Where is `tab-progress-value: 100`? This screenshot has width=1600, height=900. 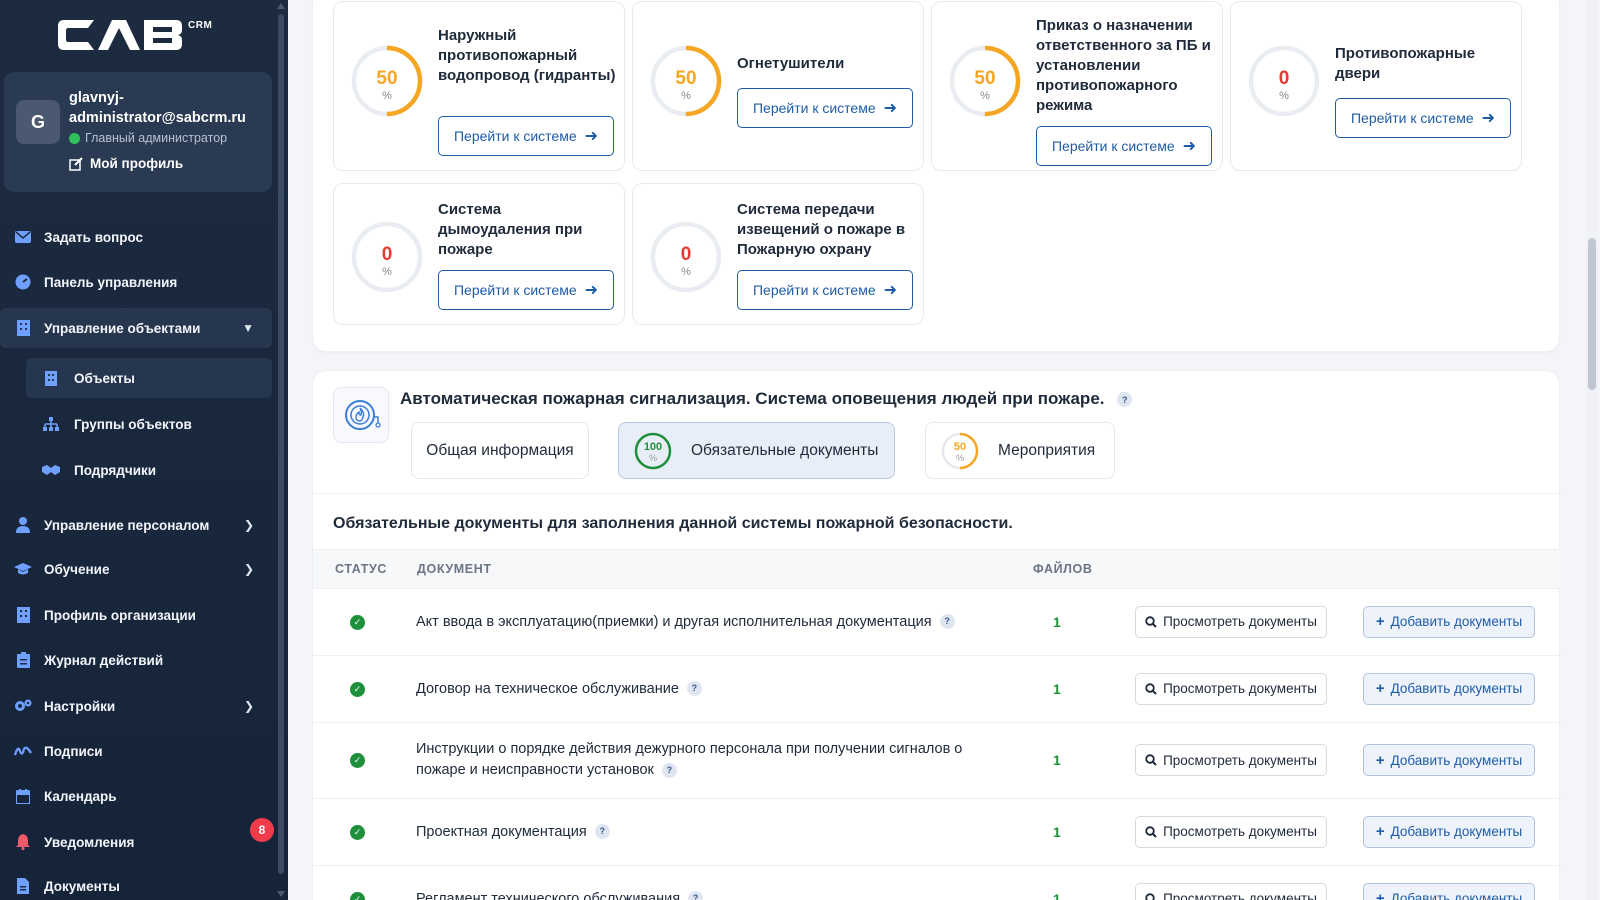 tab-progress-value: 100 is located at coordinates (653, 446).